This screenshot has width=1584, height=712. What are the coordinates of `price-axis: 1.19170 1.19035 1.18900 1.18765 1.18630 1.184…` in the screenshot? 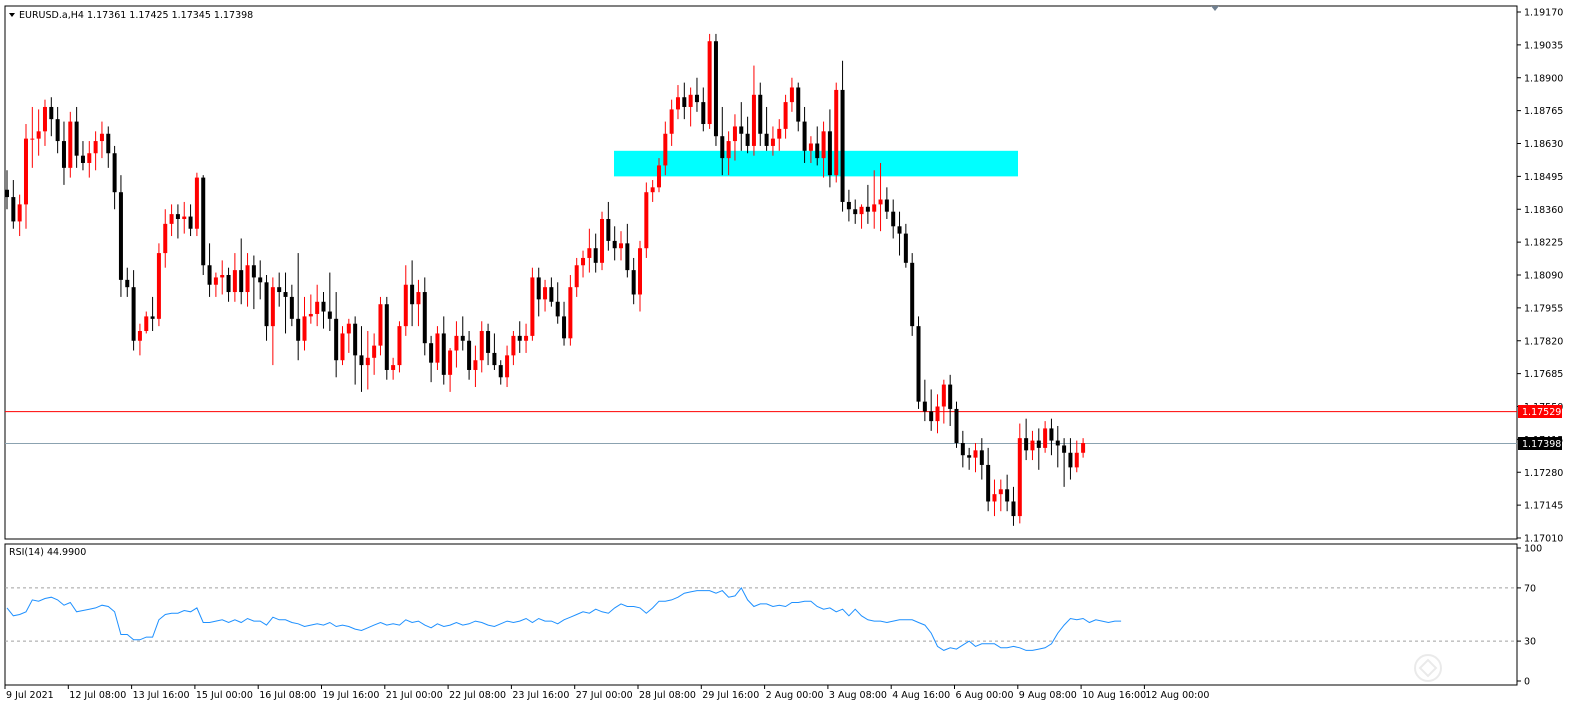 It's located at (1540, 276).